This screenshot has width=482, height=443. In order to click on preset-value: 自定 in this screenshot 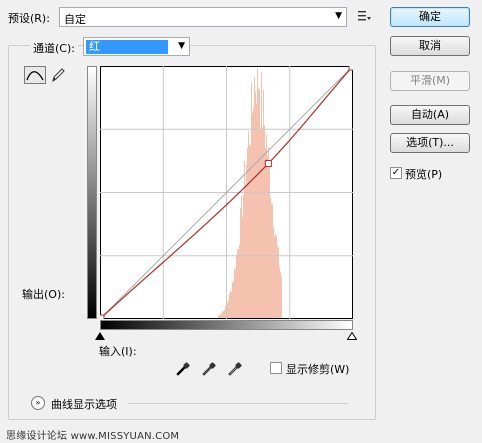, I will do `click(75, 19)`.